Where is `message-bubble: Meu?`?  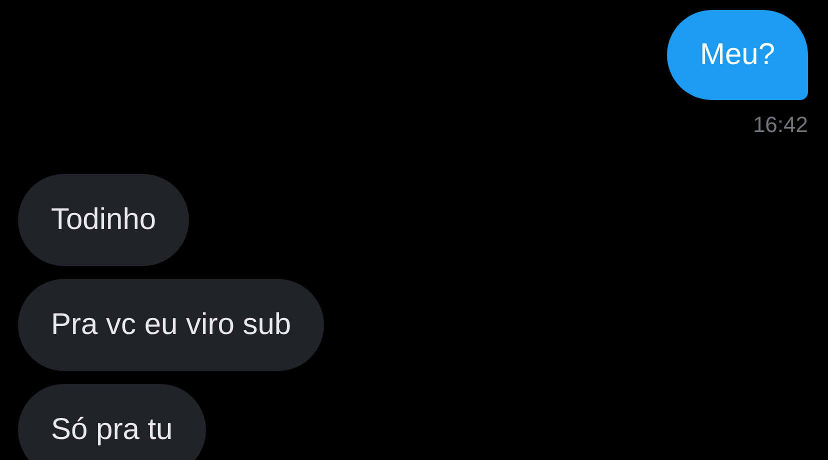
message-bubble: Meu? is located at coordinates (737, 55).